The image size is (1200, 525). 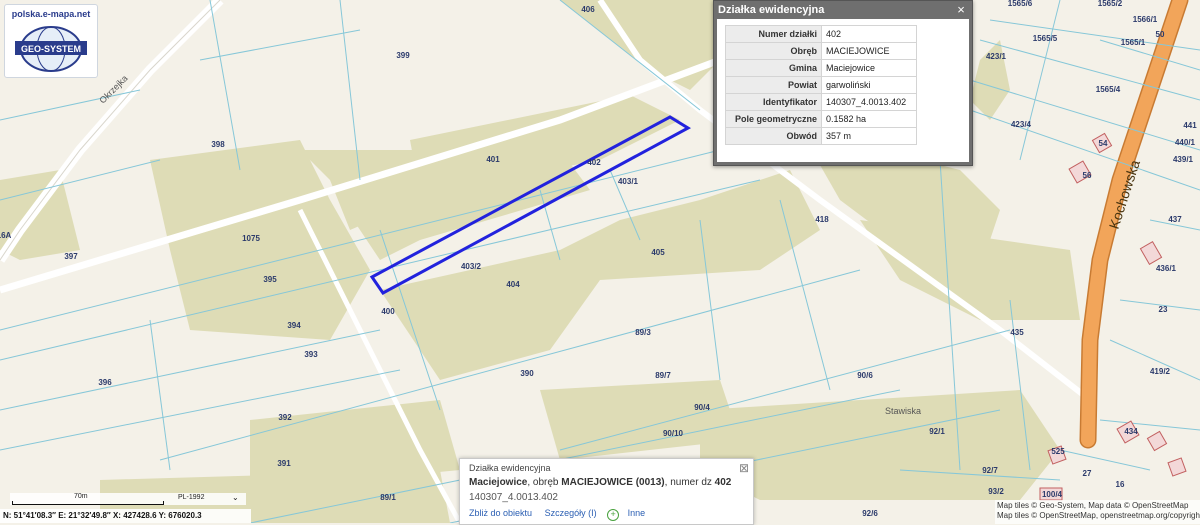 What do you see at coordinates (191, 497) in the screenshot?
I see `crs-label: PL-1992` at bounding box center [191, 497].